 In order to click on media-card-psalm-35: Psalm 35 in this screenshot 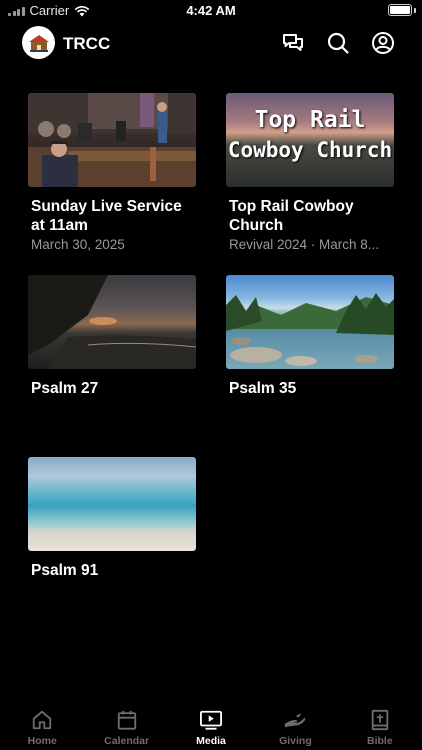, I will do `click(310, 336)`.